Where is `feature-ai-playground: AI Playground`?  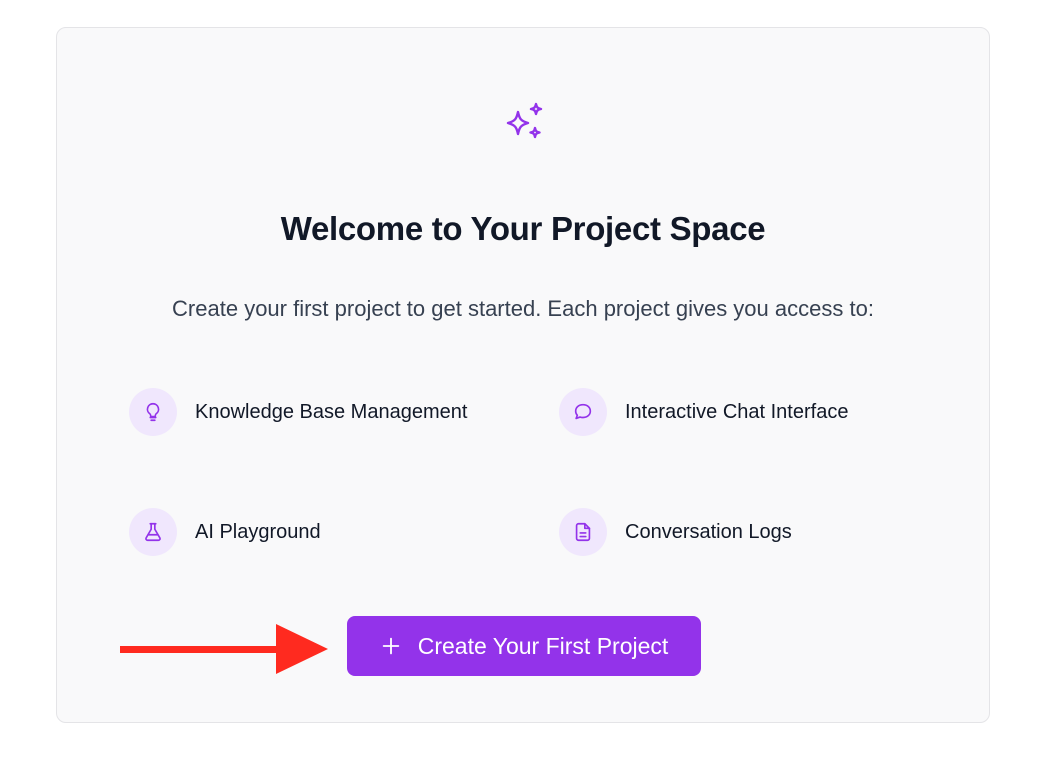
feature-ai-playground: AI Playground is located at coordinates (225, 532).